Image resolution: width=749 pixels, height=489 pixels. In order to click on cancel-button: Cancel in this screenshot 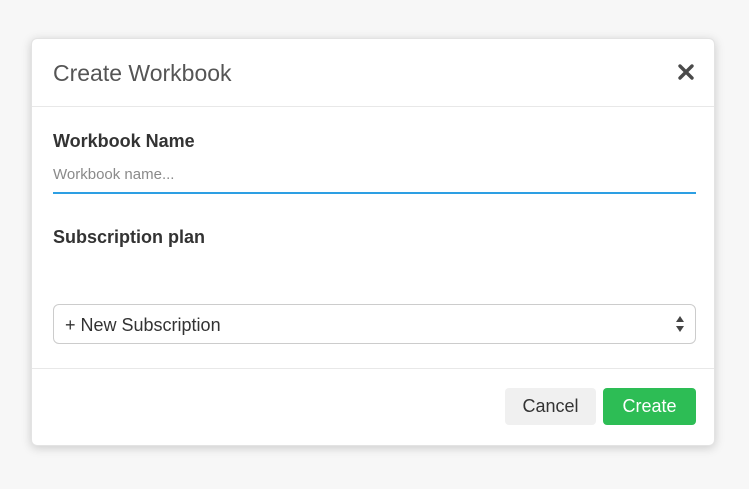, I will do `click(550, 406)`.